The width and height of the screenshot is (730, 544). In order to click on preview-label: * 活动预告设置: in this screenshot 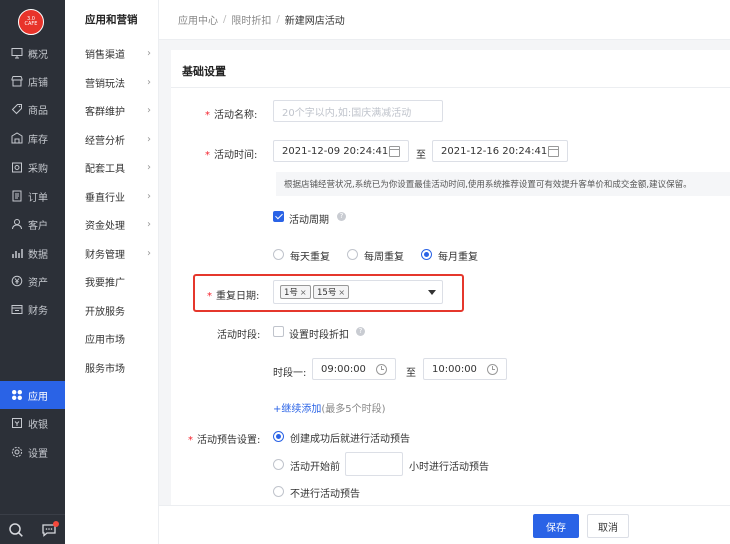, I will do `click(224, 440)`.